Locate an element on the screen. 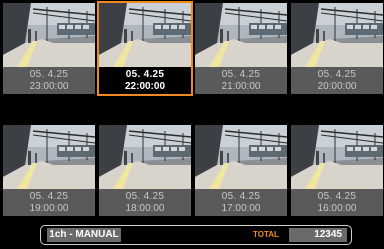 This screenshot has width=384, height=249. thumbnail-time: 17:00:00 is located at coordinates (241, 208).